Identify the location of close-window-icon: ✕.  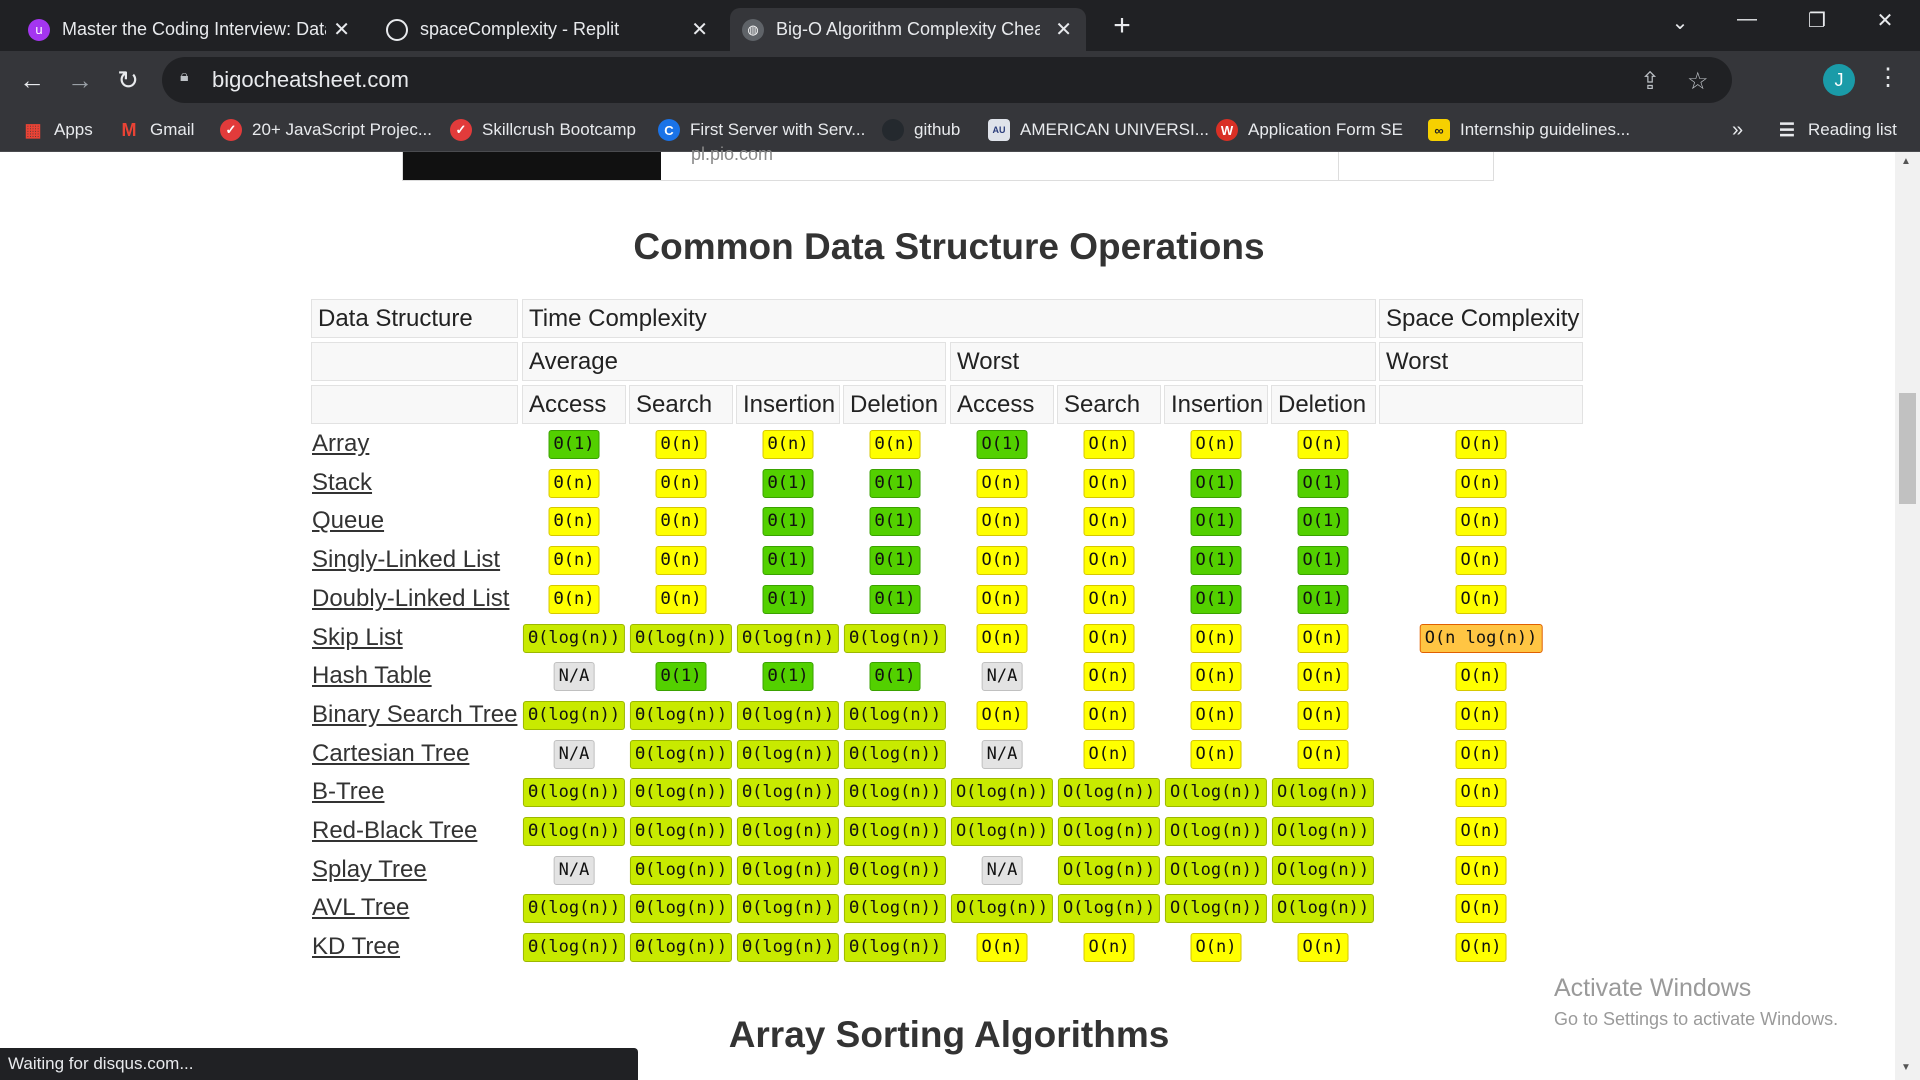
(1885, 20).